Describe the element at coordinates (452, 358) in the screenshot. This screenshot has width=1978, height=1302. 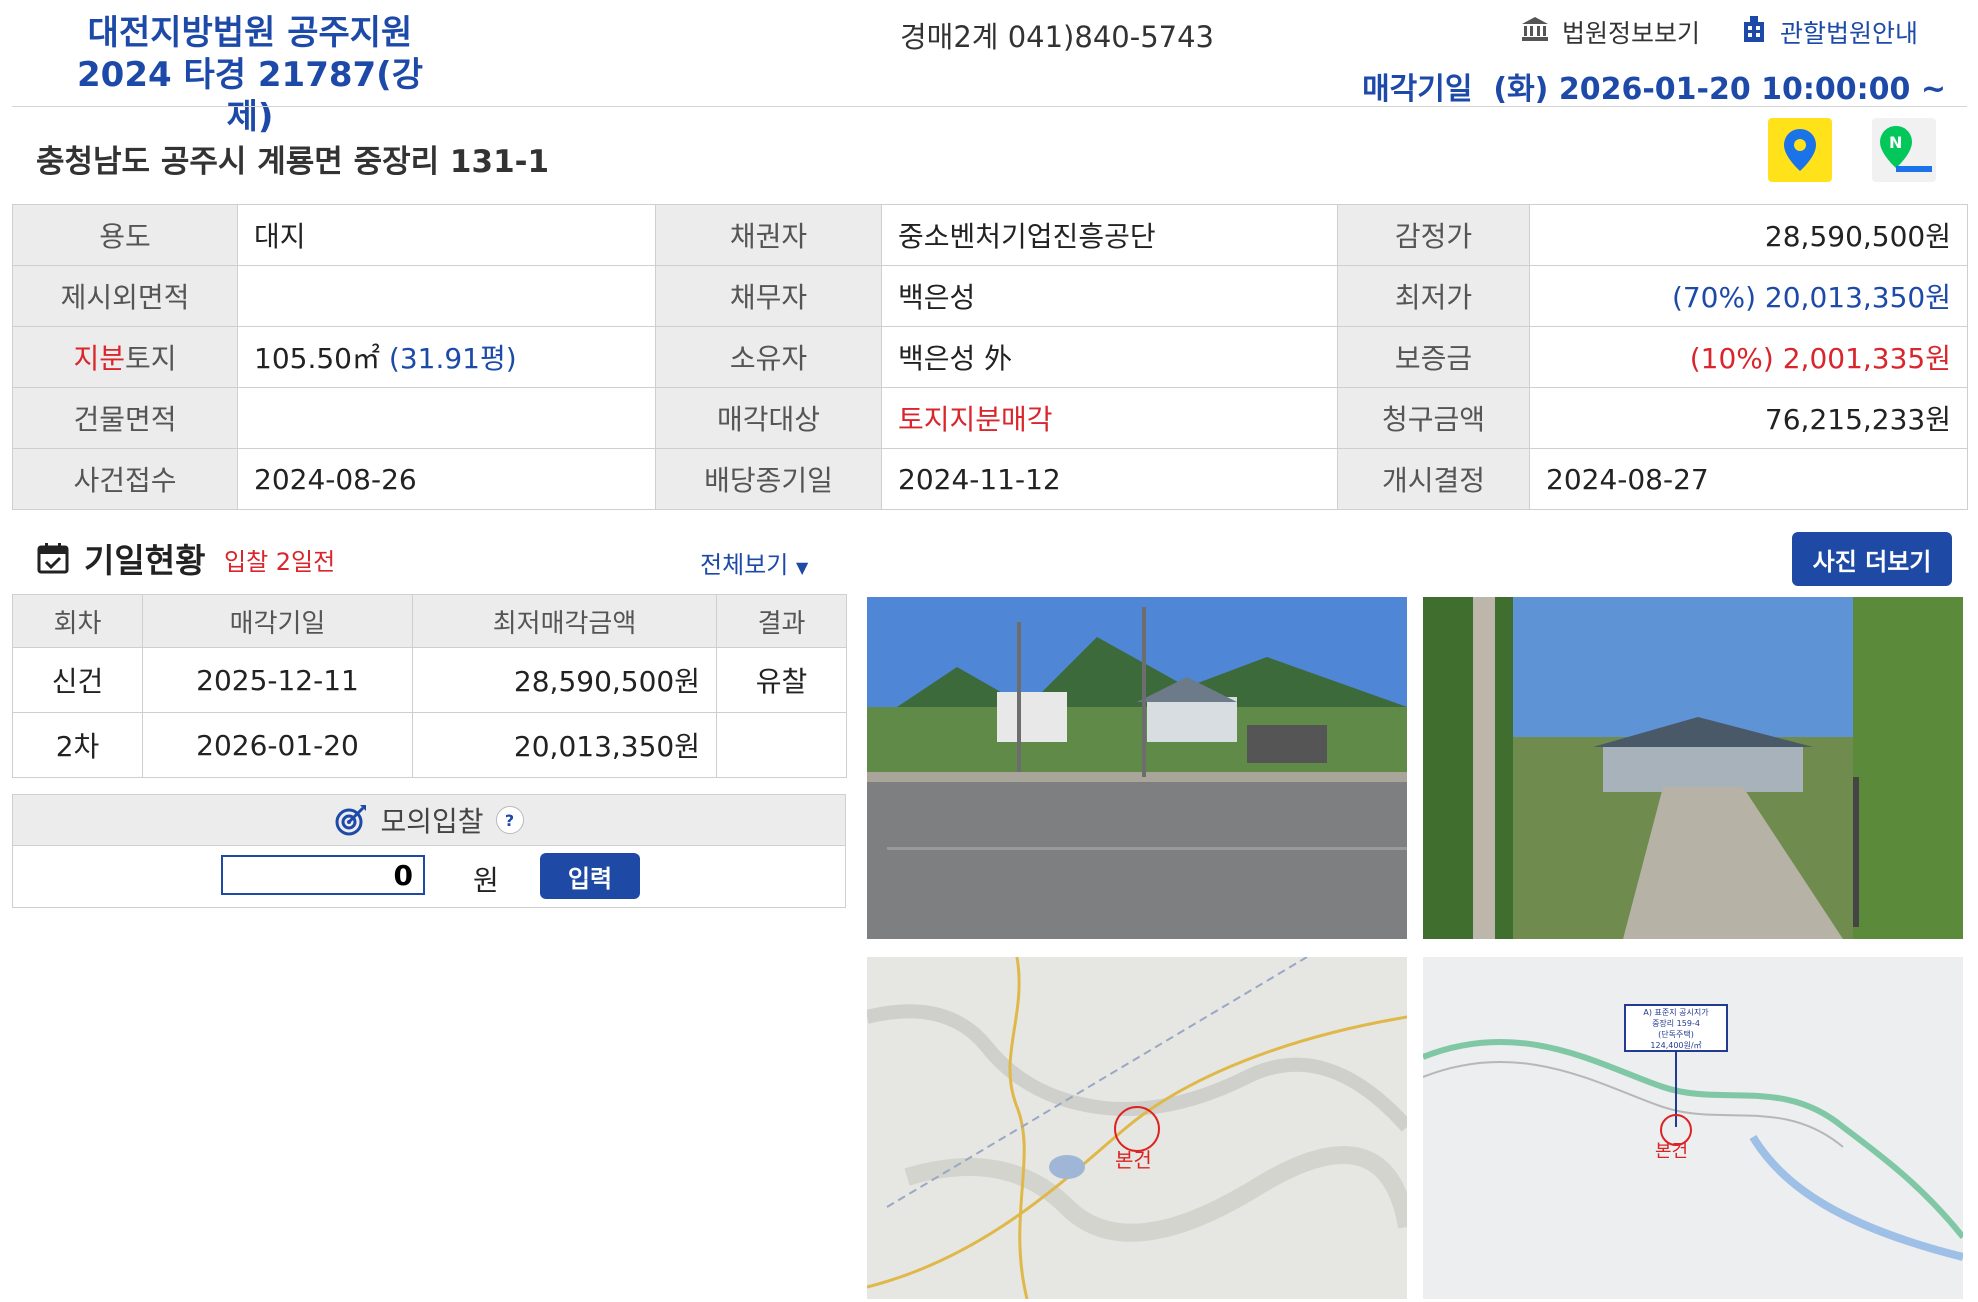
I see `share-pyeong: (31.91평)` at that location.